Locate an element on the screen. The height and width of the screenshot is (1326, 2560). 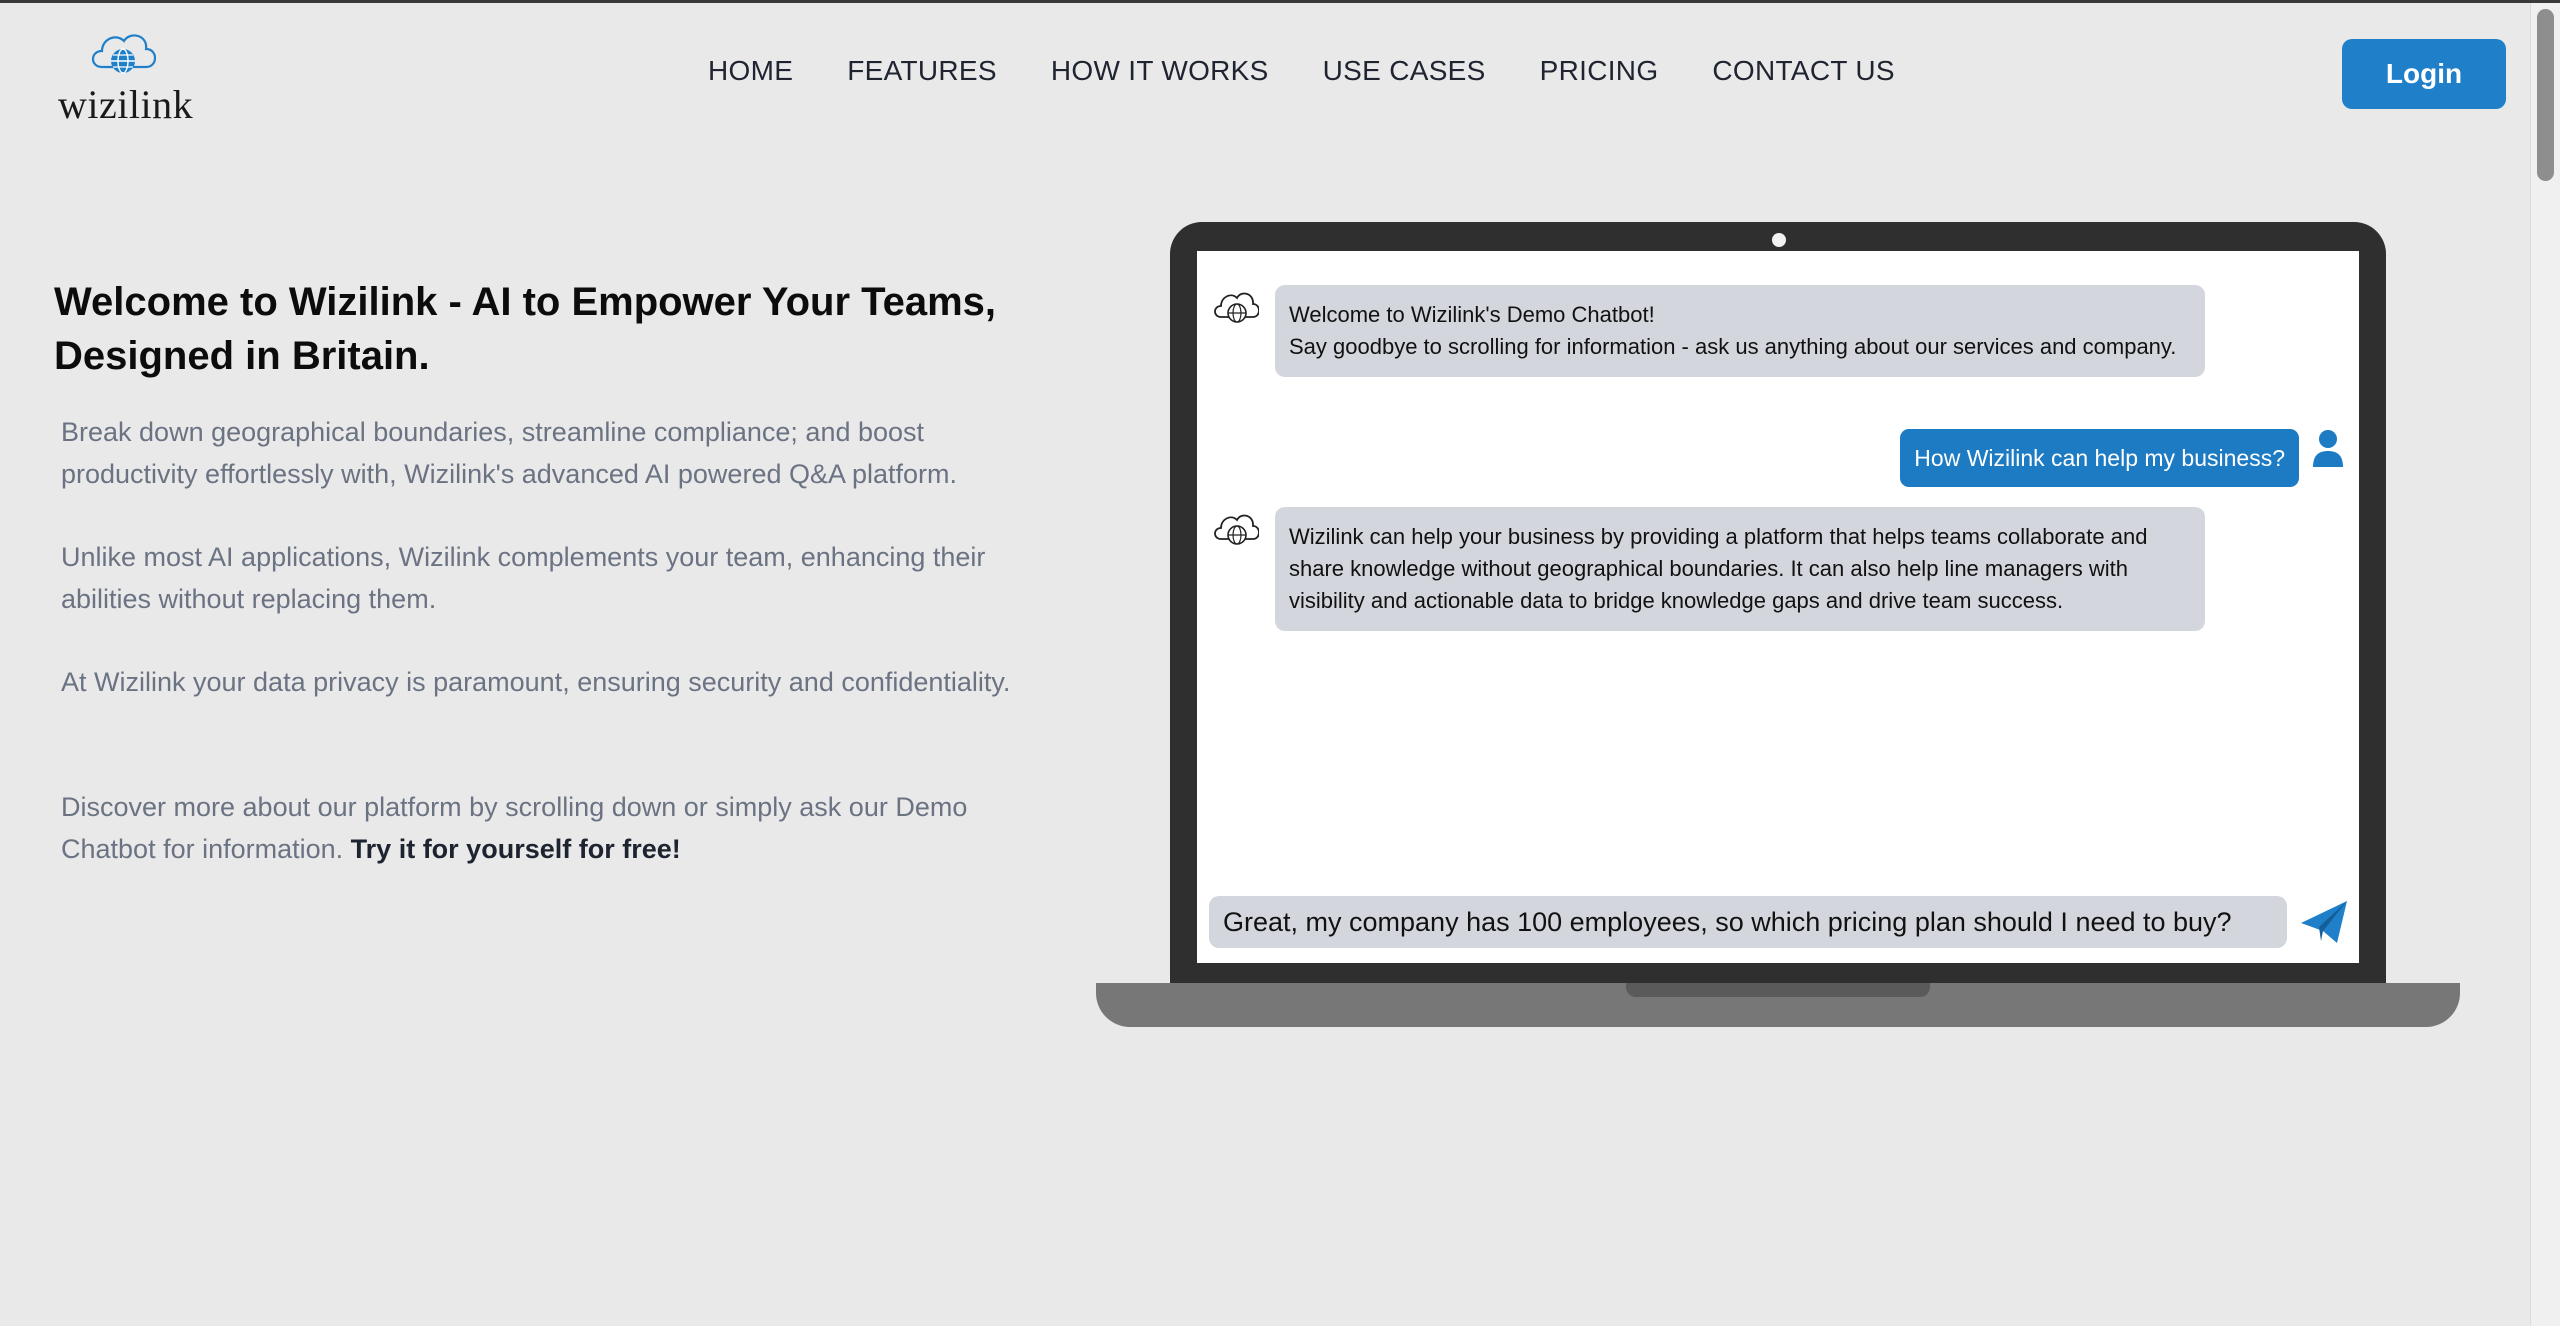
laptop-base is located at coordinates (1778, 1005).